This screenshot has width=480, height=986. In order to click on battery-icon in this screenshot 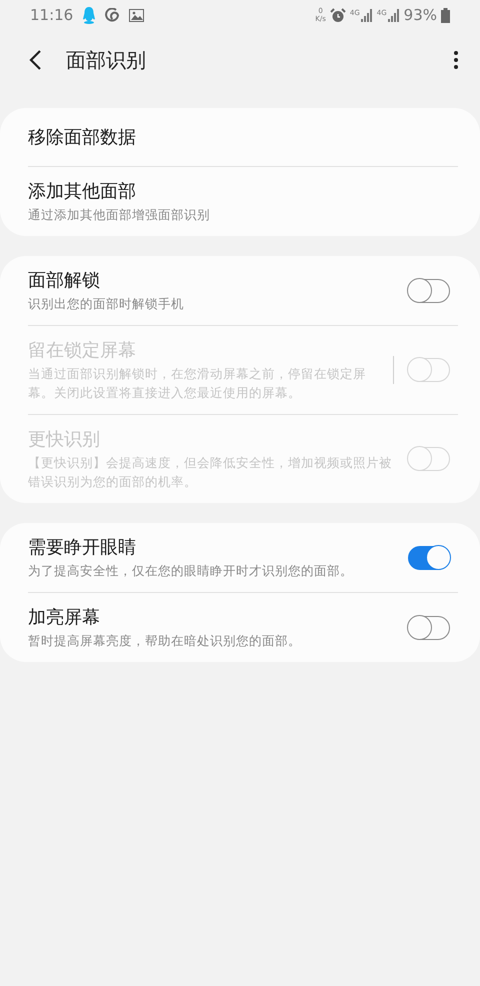, I will do `click(445, 15)`.